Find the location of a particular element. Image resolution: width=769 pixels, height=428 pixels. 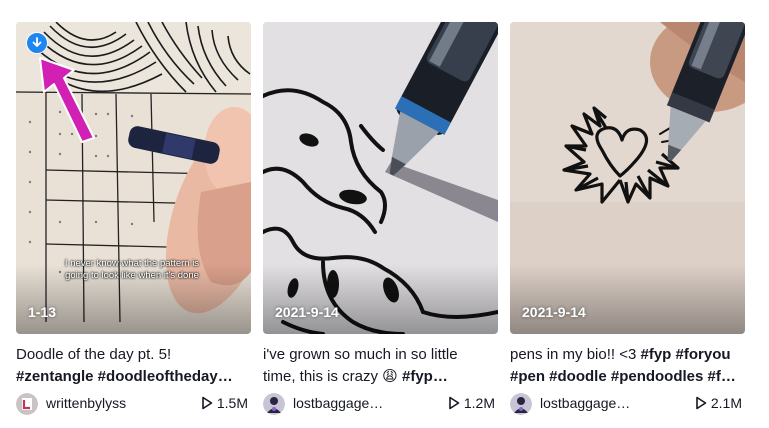

view-count: 1.5M is located at coordinates (224, 403).